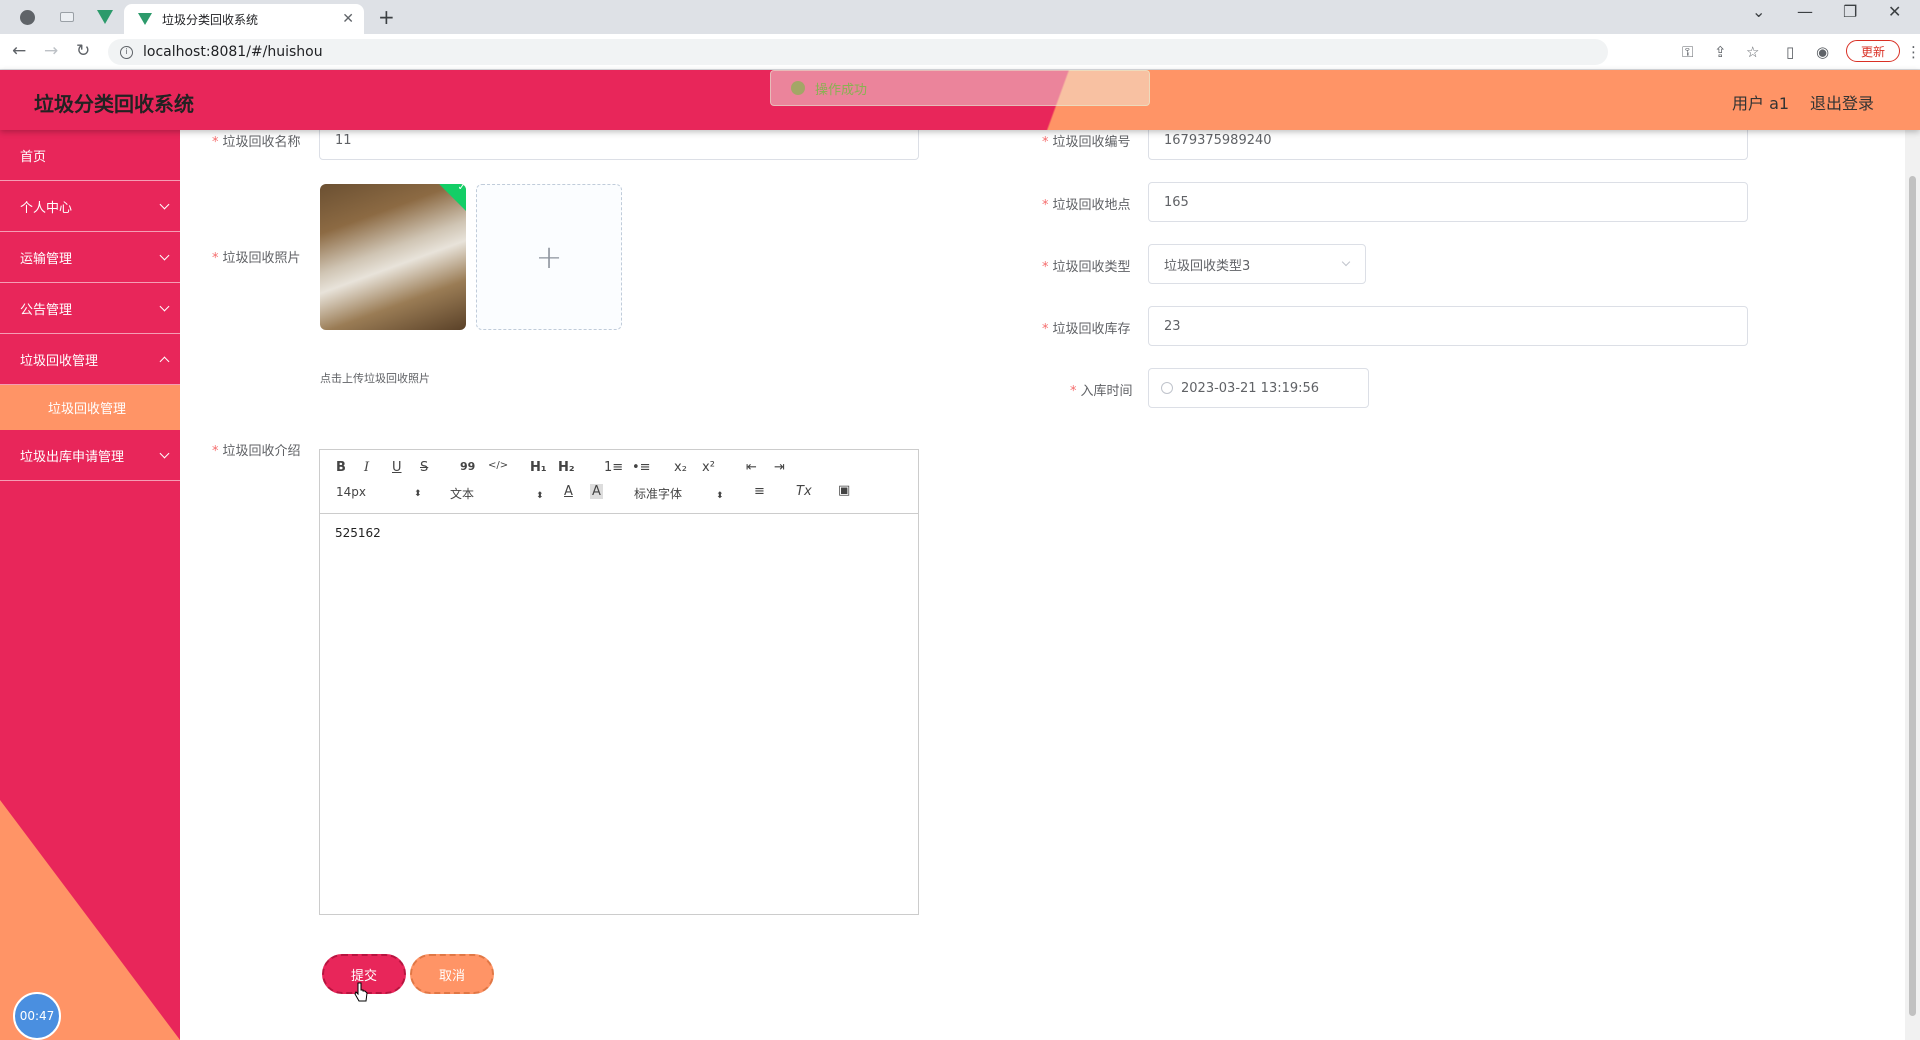  I want to click on header-value: 文本, so click(462, 494).